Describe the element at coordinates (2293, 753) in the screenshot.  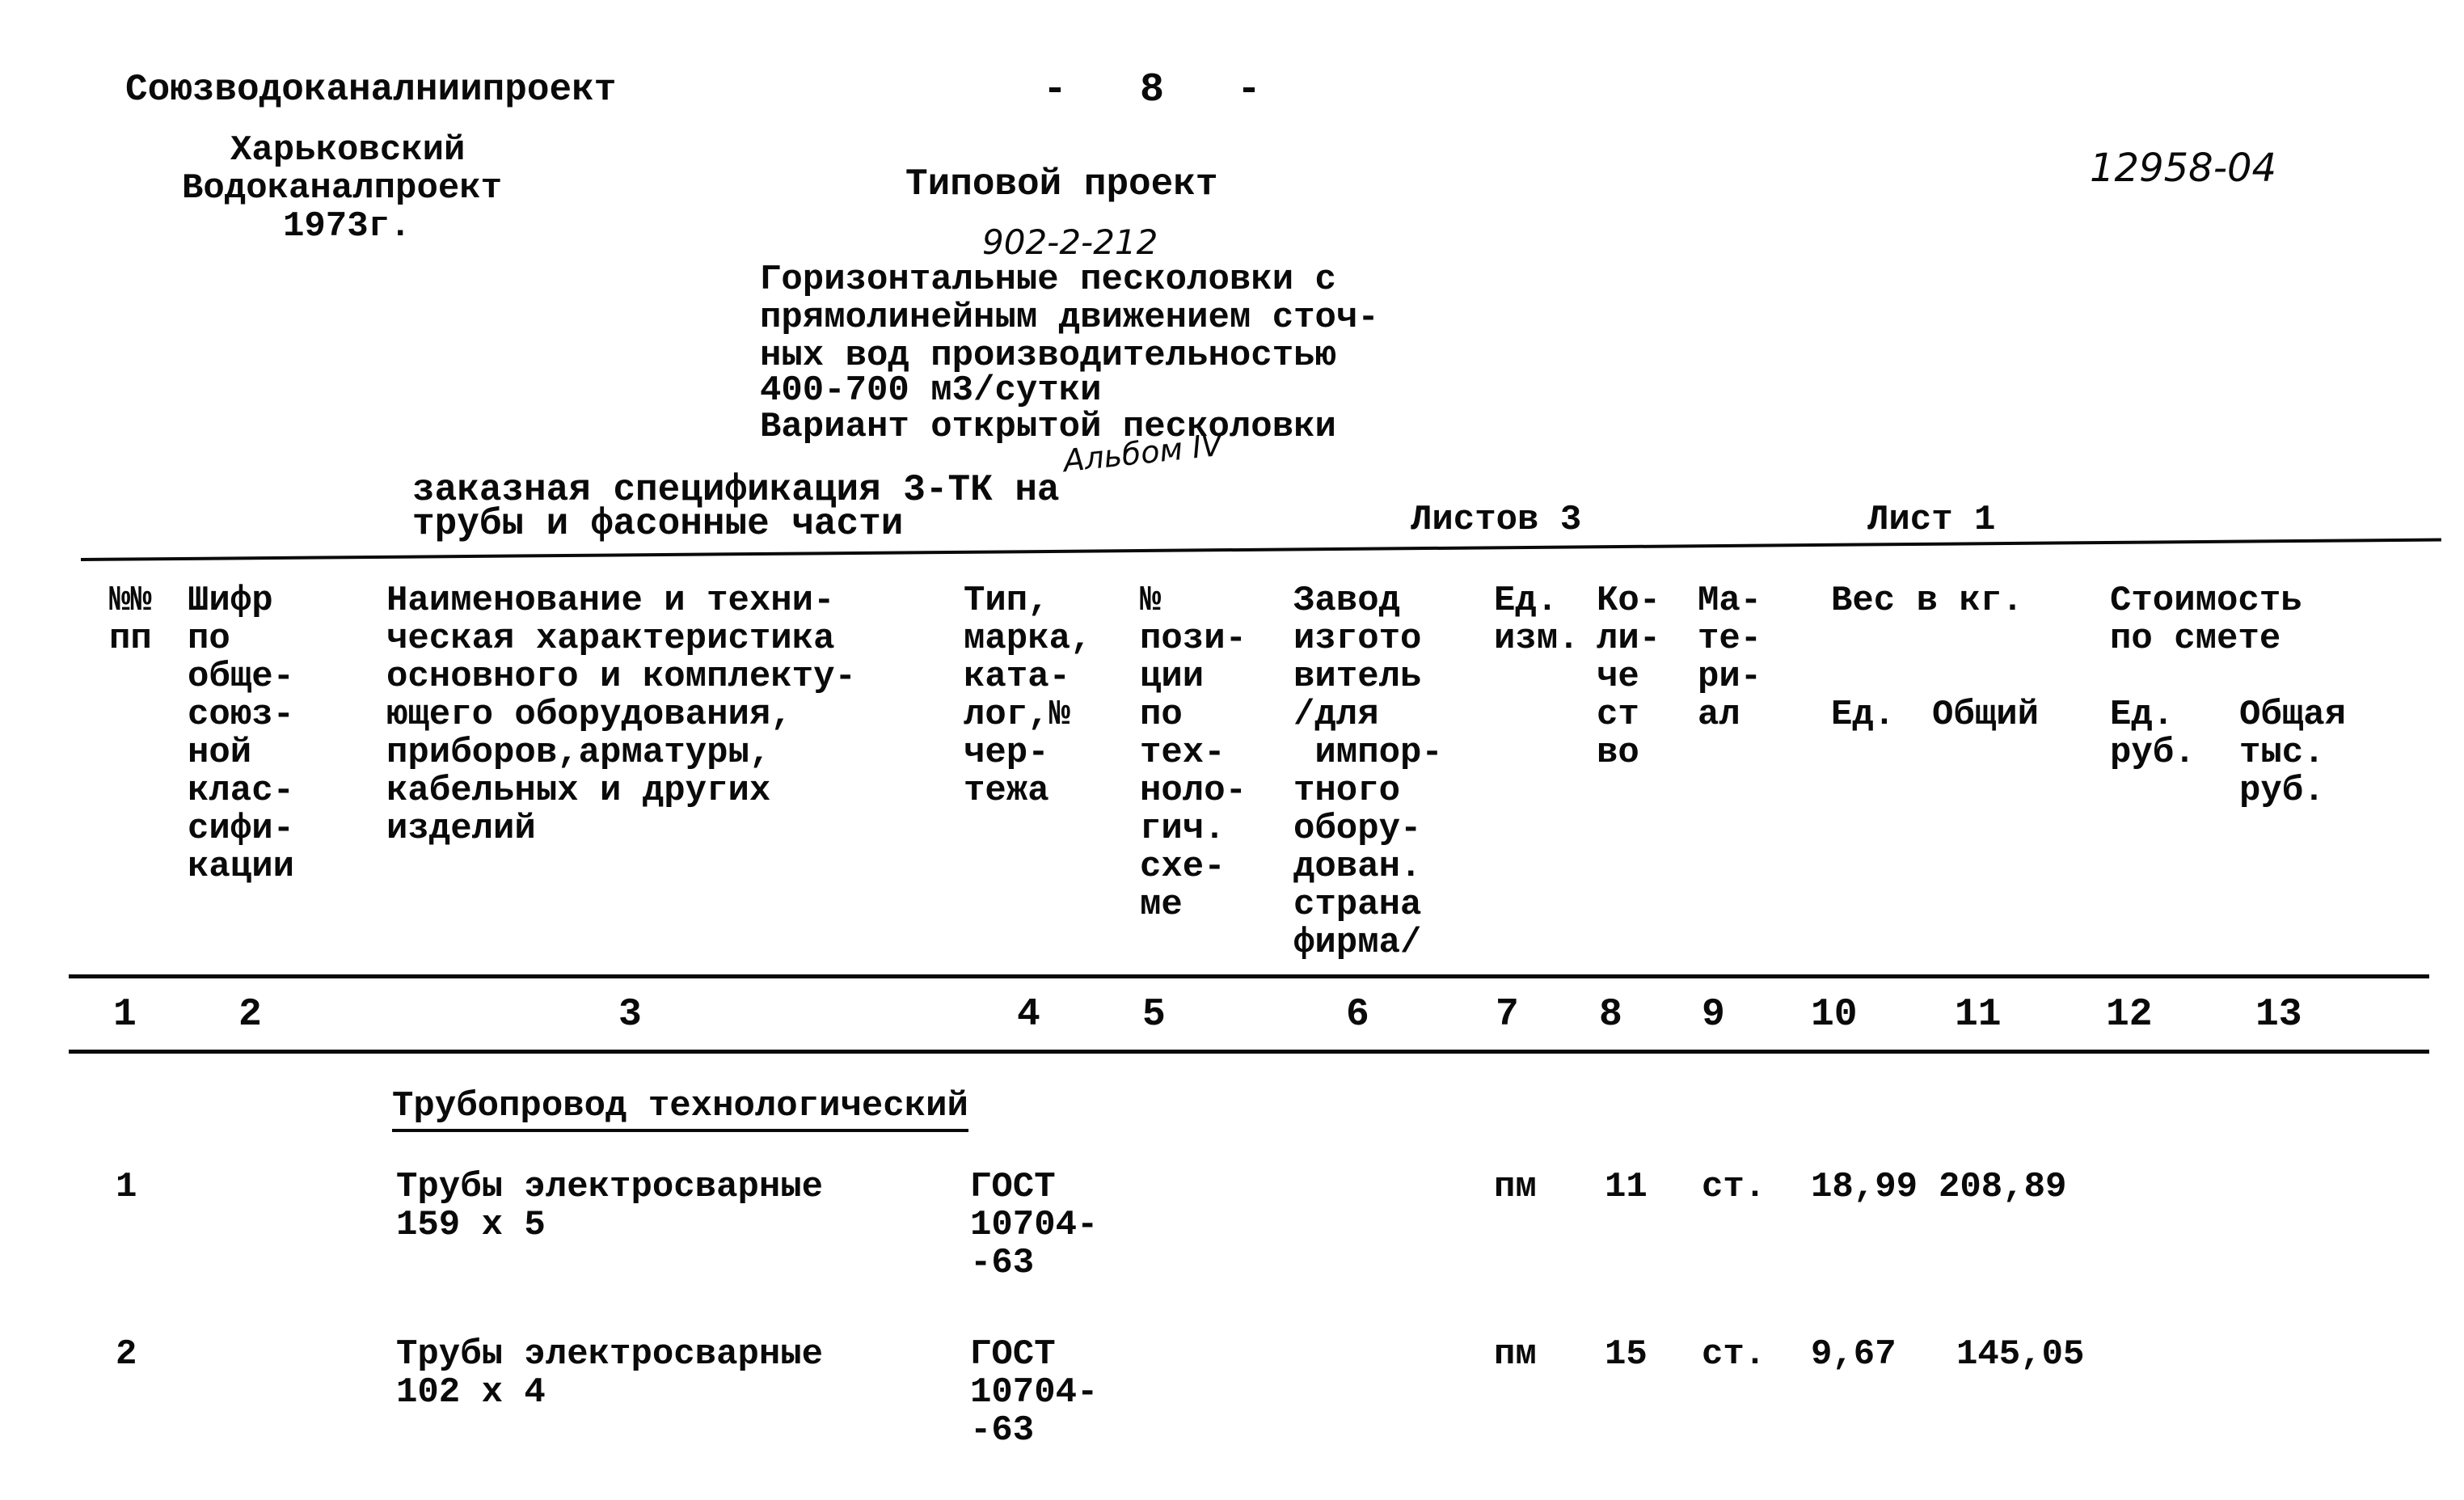
I see `col-header-cost-total: Общая тыс. руб.` at that location.